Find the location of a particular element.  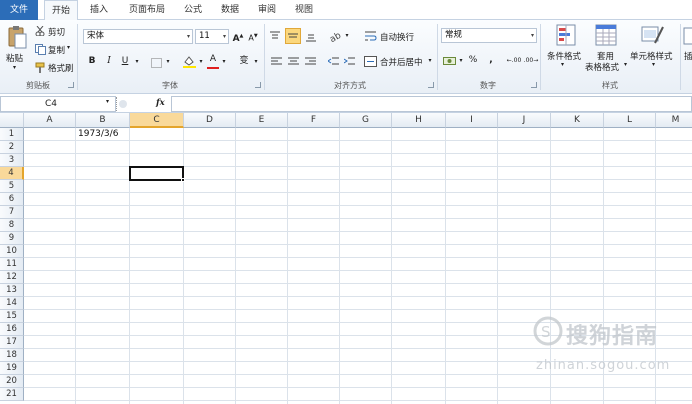

row-header-15: 15 is located at coordinates (12, 316).